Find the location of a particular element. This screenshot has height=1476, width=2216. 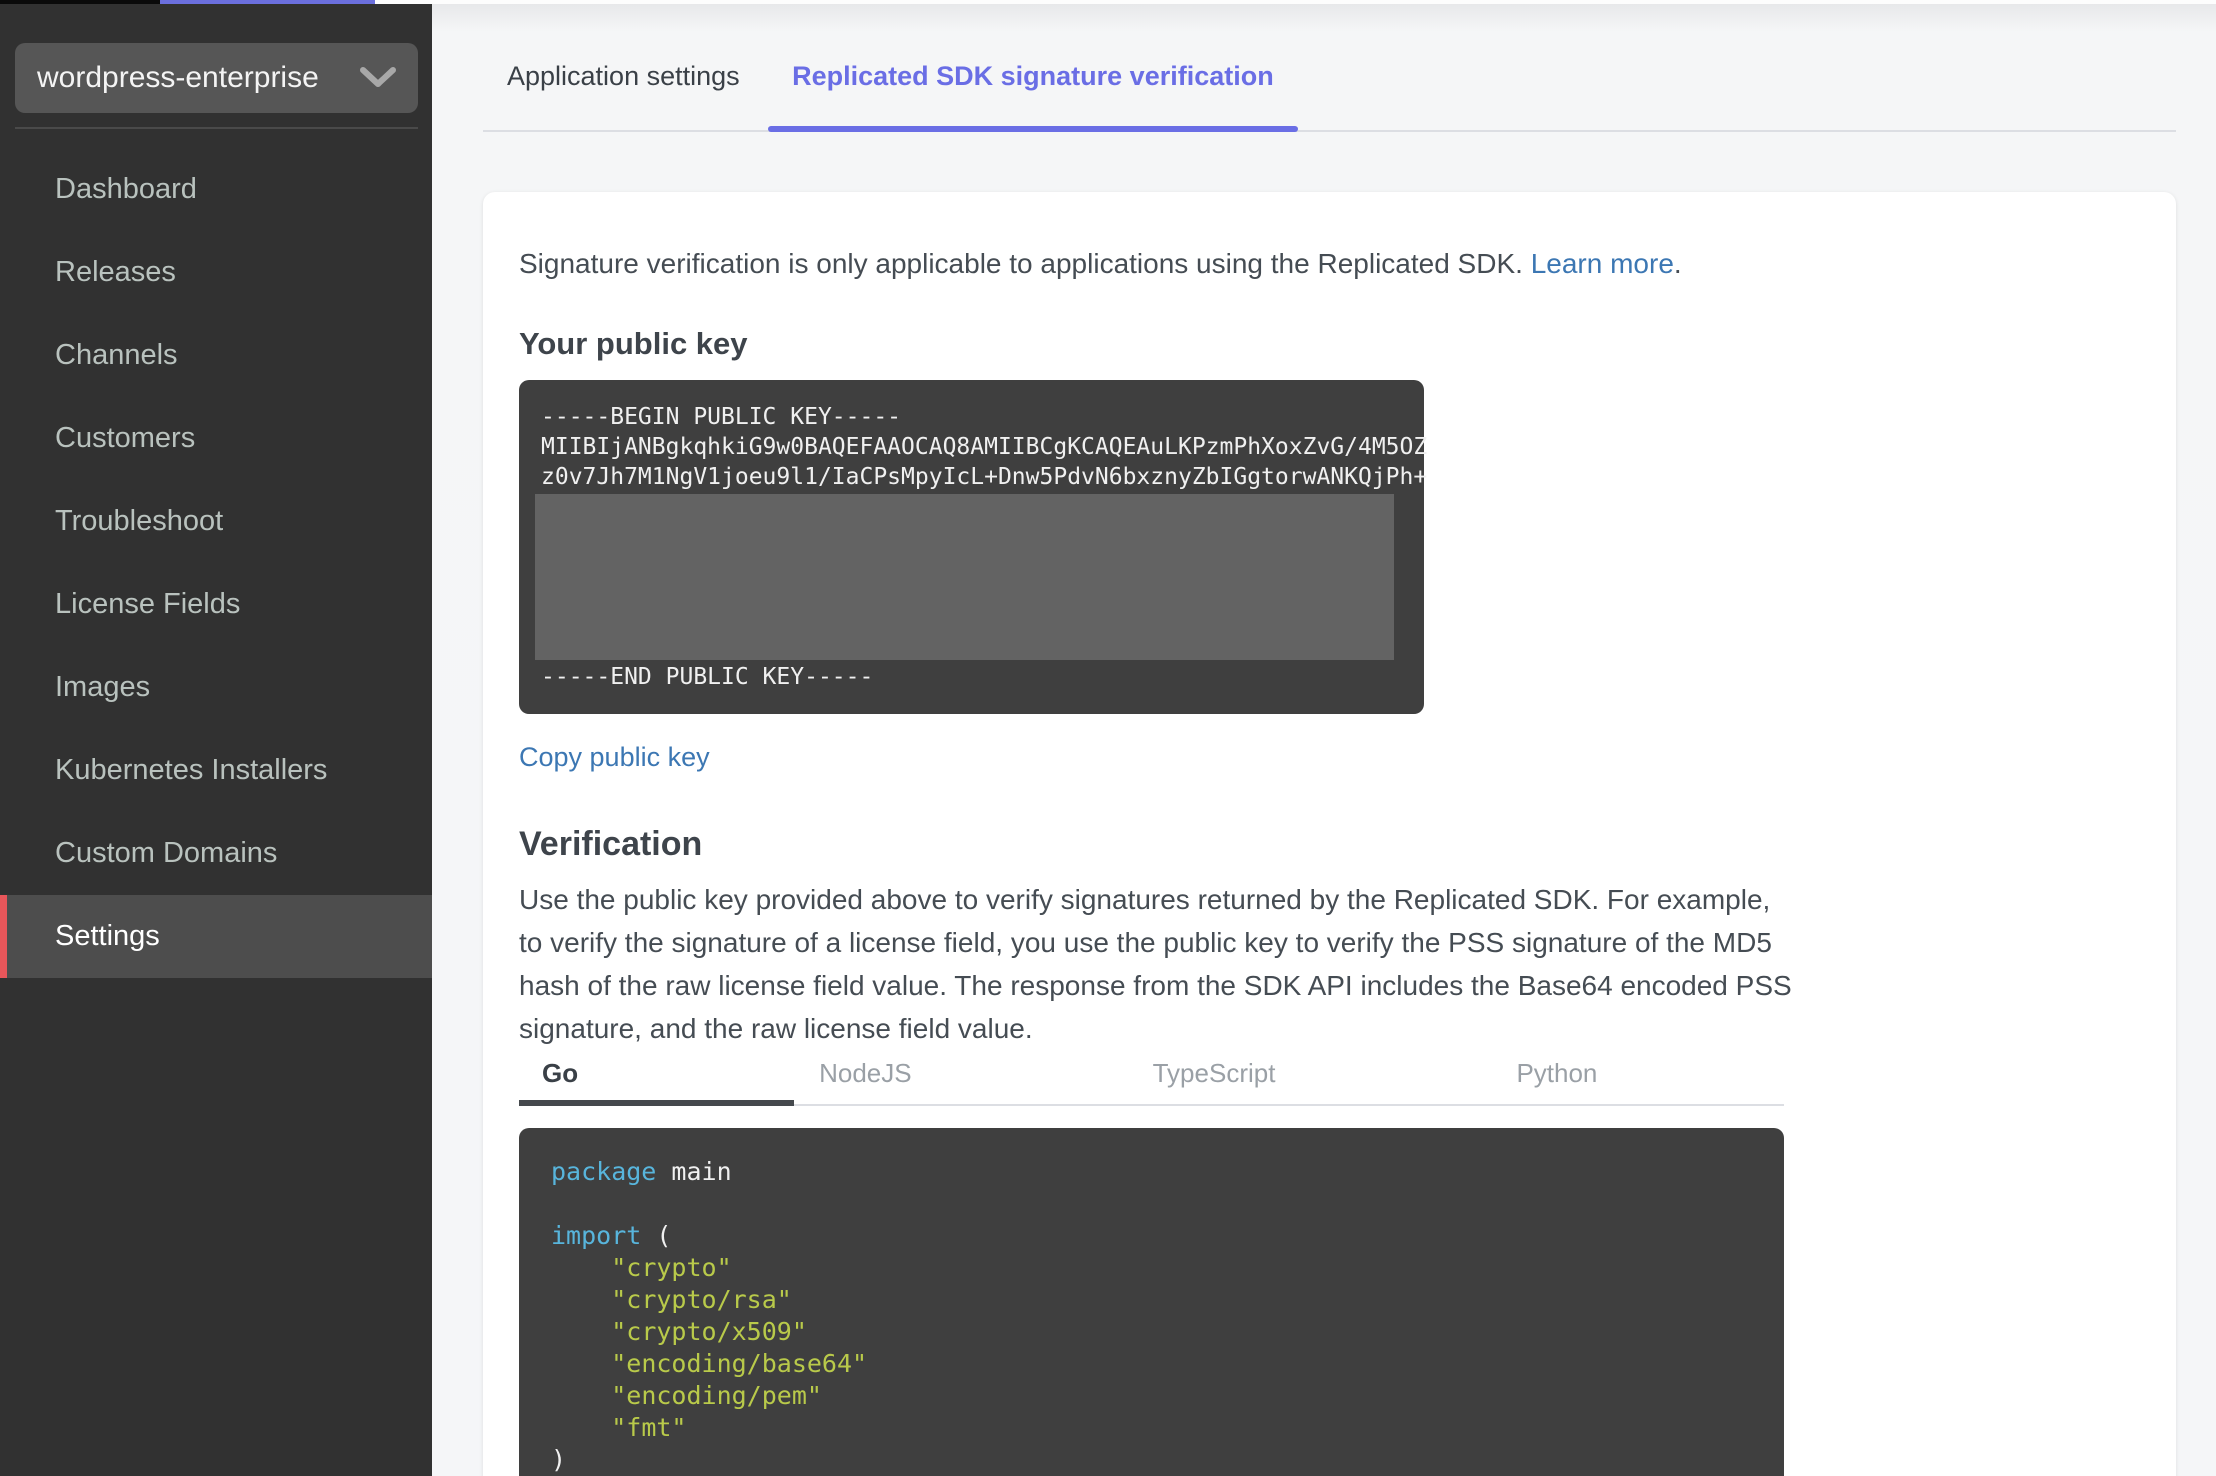

code-tab-active-underline is located at coordinates (656, 1103).